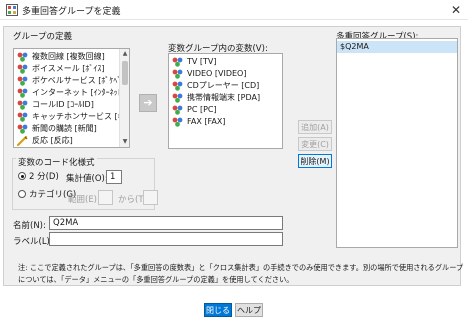  I want to click on remove-button: 削除(M), so click(315, 161).